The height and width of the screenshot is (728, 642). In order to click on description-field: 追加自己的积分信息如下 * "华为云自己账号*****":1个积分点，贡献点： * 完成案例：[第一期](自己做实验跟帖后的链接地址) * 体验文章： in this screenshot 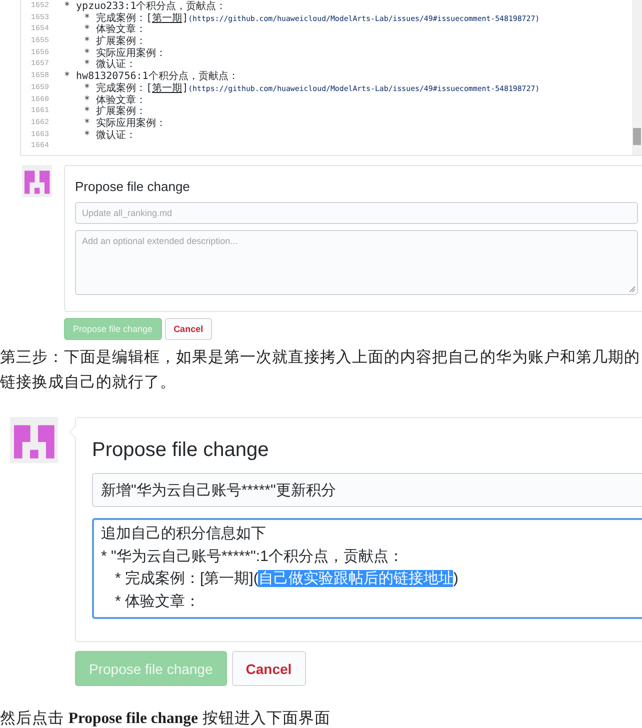, I will do `click(367, 568)`.